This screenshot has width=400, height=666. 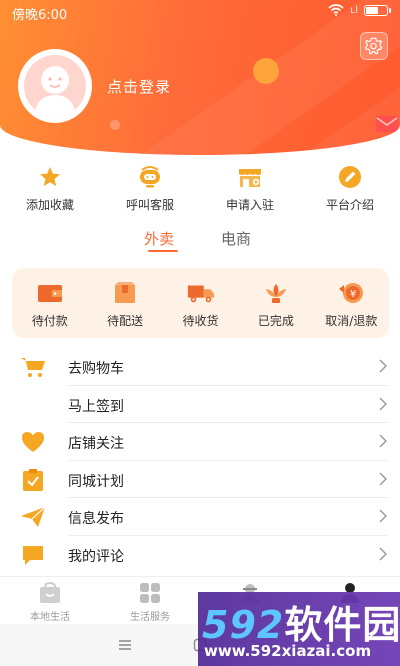 I want to click on menu-icon, so click(x=125, y=645).